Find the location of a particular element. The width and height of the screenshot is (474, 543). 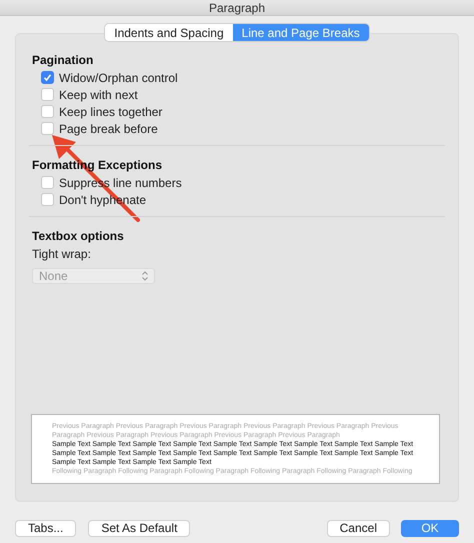

section-heading: Pagination is located at coordinates (63, 60).